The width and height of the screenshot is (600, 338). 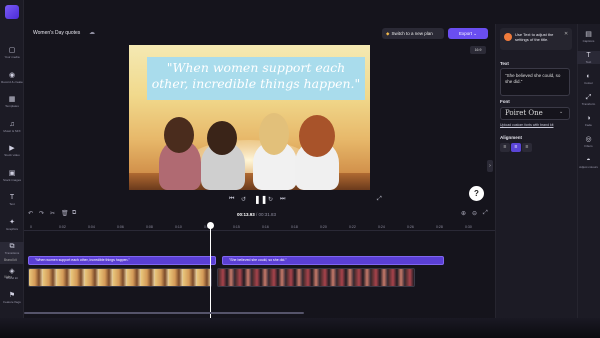 I want to click on tools-rail, so click(x=588, y=171).